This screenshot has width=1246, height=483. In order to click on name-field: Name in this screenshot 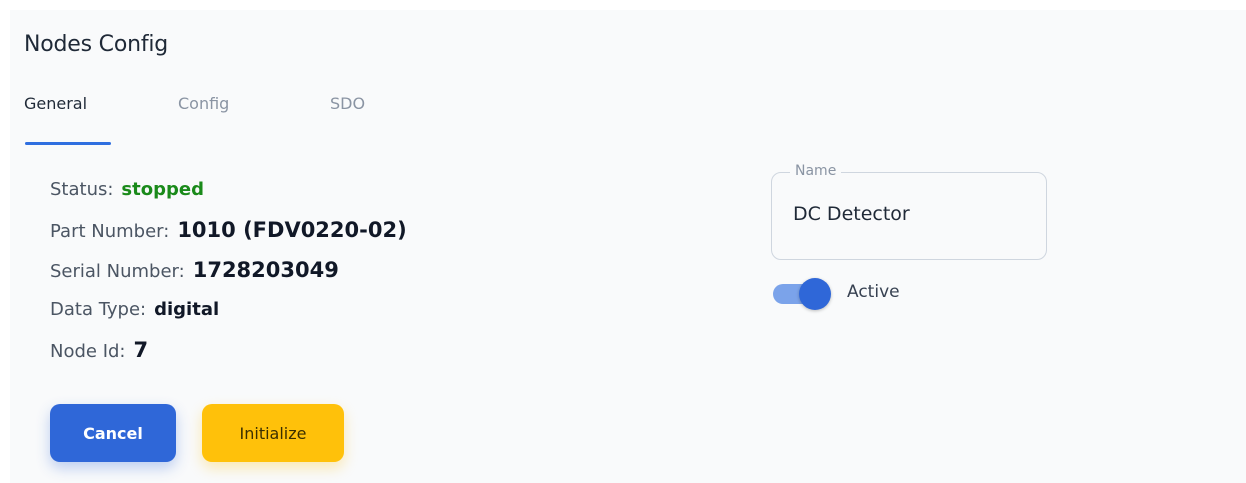, I will do `click(909, 211)`.